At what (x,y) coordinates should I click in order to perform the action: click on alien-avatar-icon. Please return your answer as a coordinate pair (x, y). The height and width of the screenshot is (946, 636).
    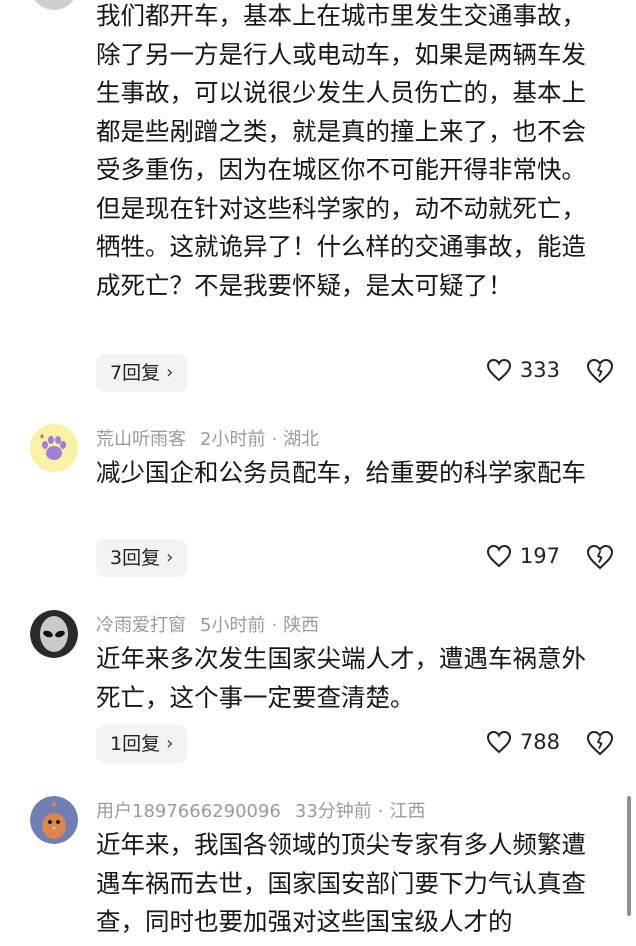
    Looking at the image, I should click on (54, 634).